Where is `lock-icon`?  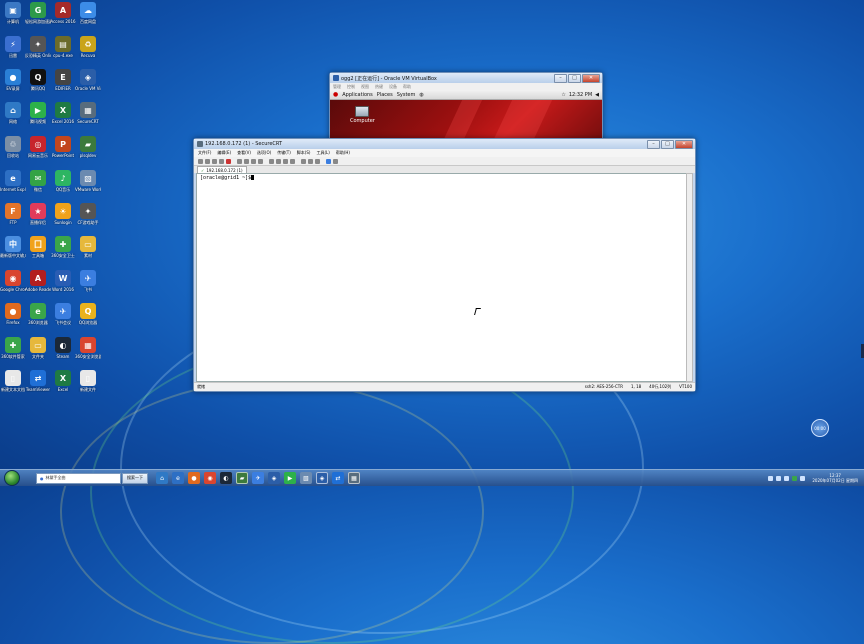
lock-icon is located at coordinates (317, 161).